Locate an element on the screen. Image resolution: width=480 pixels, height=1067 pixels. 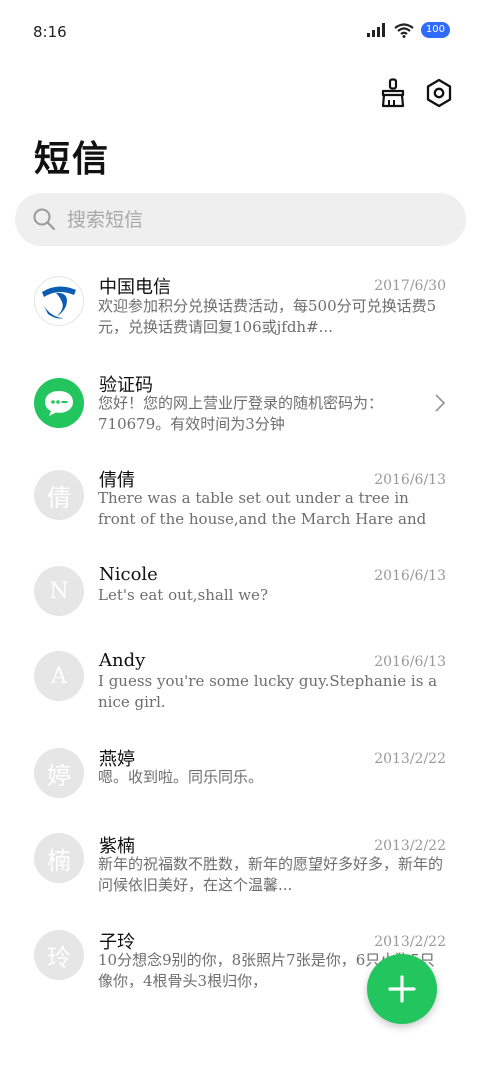
china-telecom-logo is located at coordinates (59, 301).